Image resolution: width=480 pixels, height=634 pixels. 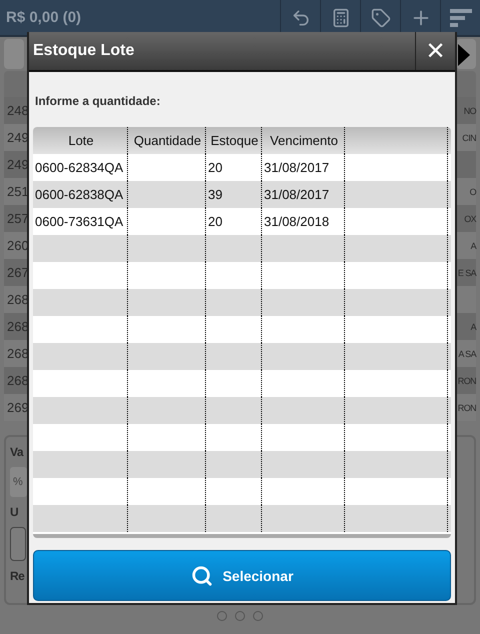 I want to click on select-button: Selecionar, so click(x=242, y=575).